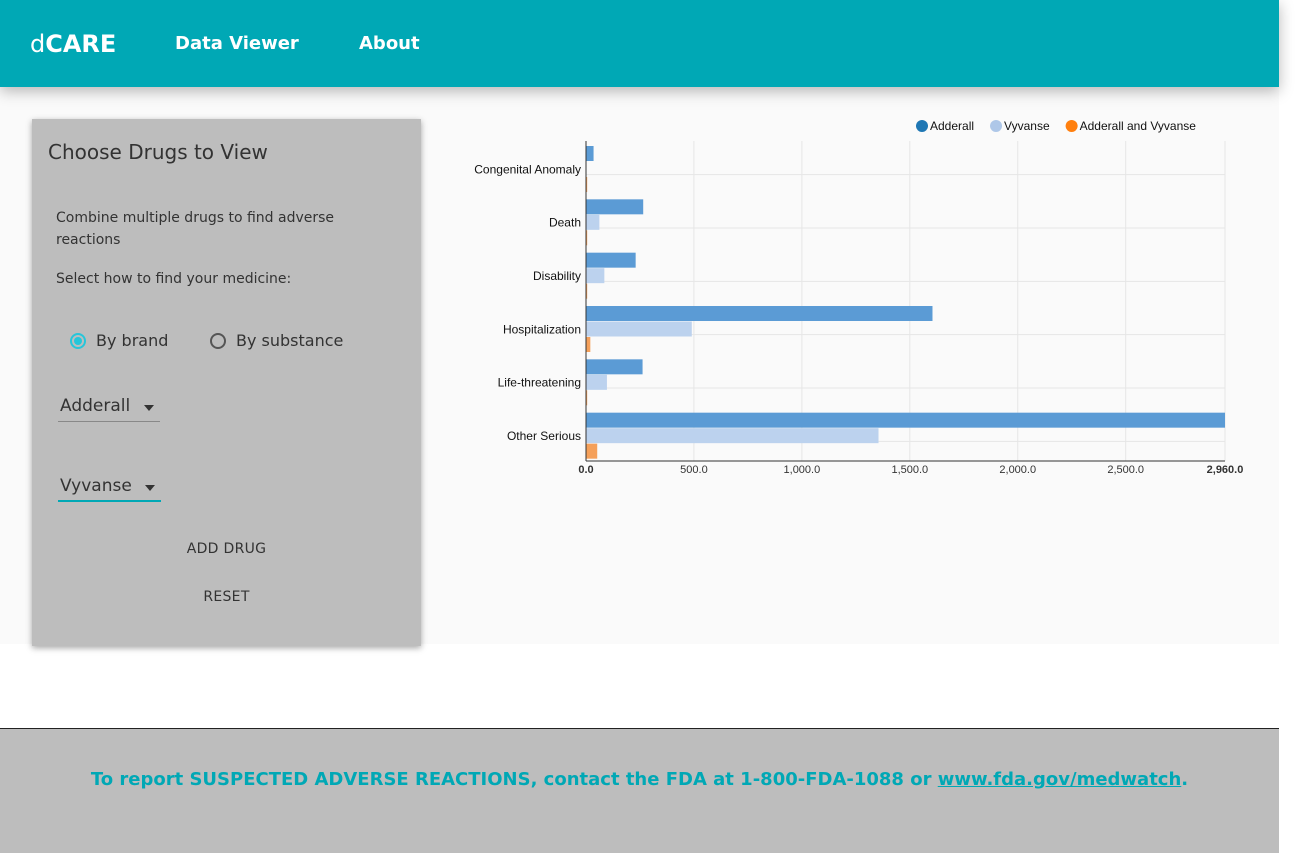 This screenshot has width=1295, height=853. Describe the element at coordinates (78, 340) in the screenshot. I see `radio-selected-icon` at that location.